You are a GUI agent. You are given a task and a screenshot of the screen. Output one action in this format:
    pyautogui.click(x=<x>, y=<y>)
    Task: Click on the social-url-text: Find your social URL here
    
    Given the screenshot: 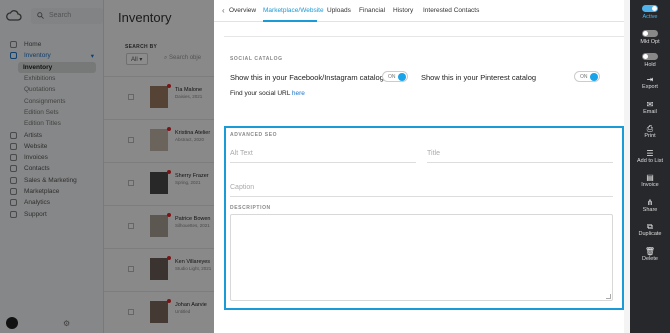 What is the action you would take?
    pyautogui.click(x=267, y=93)
    